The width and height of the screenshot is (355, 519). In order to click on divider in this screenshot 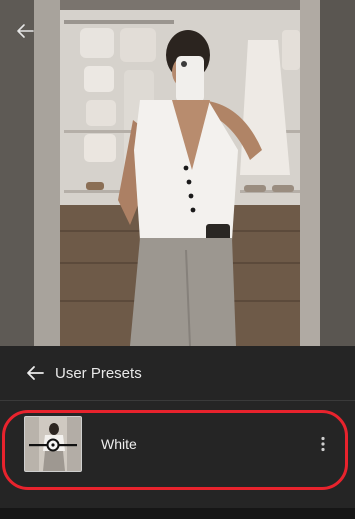, I will do `click(177, 400)`.